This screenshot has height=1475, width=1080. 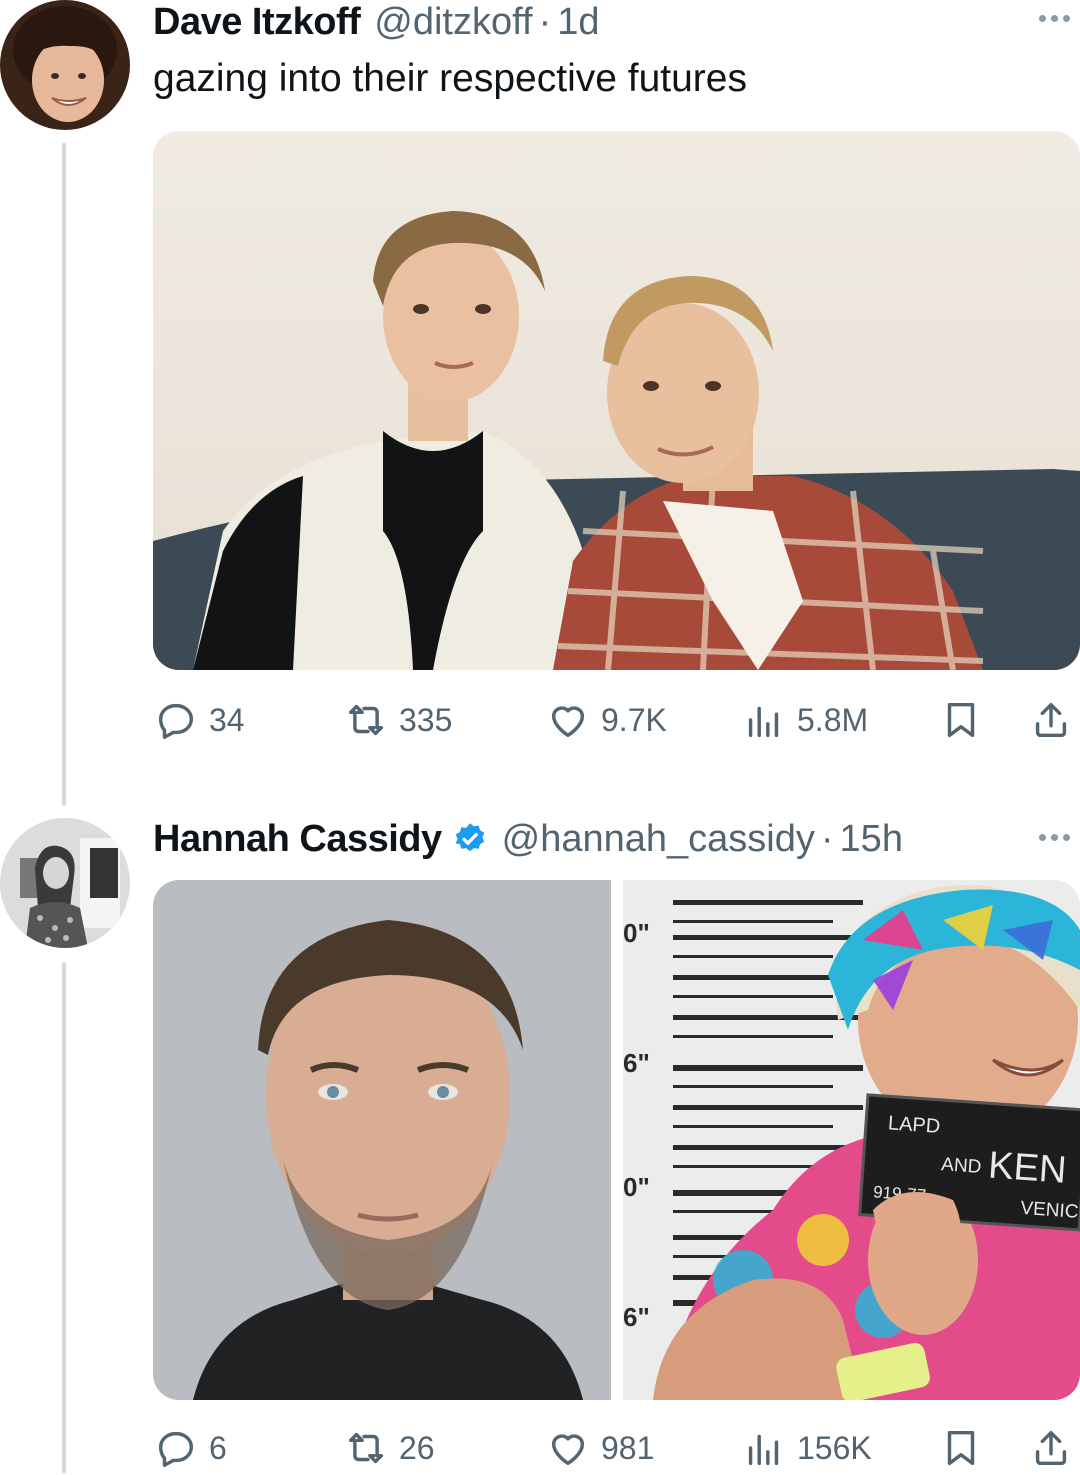 What do you see at coordinates (257, 22) in the screenshot?
I see `author-name: Dave Itzkoff` at bounding box center [257, 22].